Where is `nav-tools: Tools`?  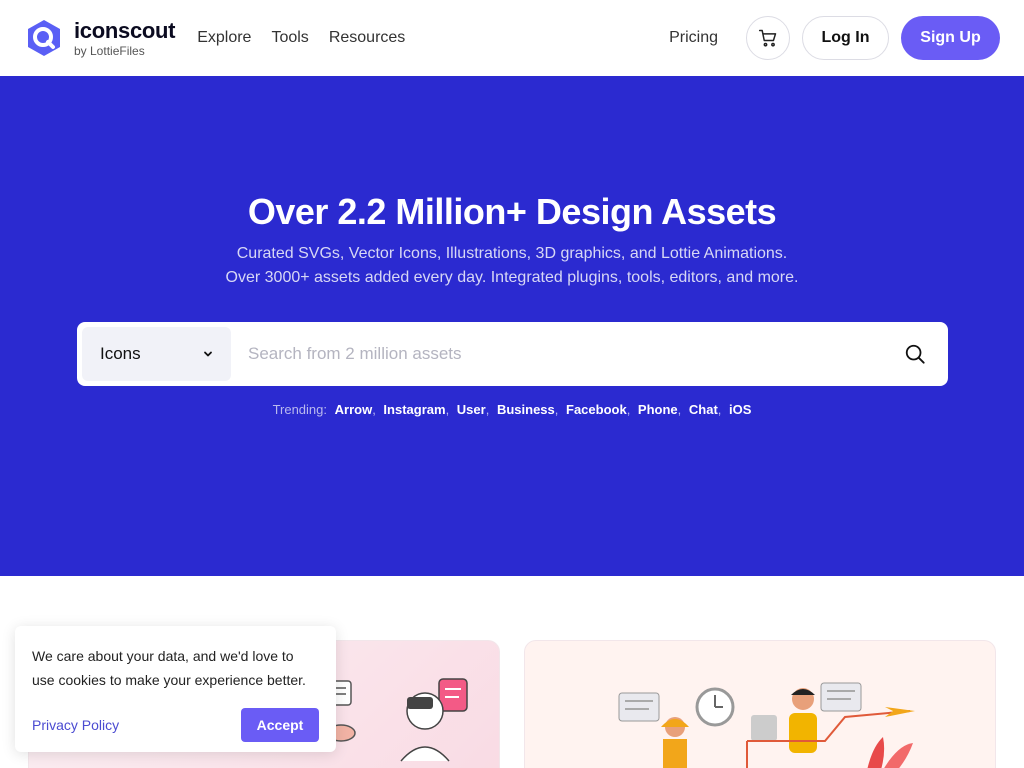
nav-tools: Tools is located at coordinates (289, 38).